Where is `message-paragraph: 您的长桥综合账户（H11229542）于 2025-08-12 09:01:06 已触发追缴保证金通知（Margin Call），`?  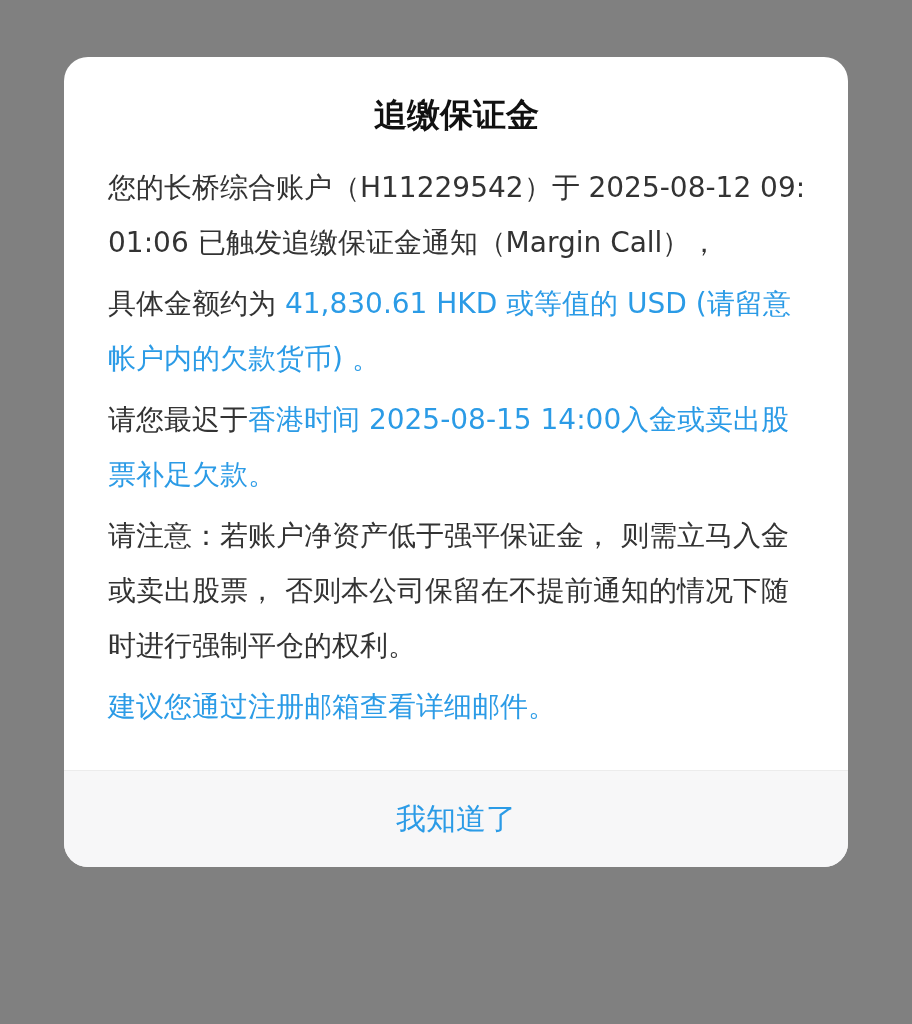
message-paragraph: 您的长桥综合账户（H11229542）于 2025-08-12 09:01:06 已触发追缴保证金通知（Margin Call）， is located at coordinates (457, 215).